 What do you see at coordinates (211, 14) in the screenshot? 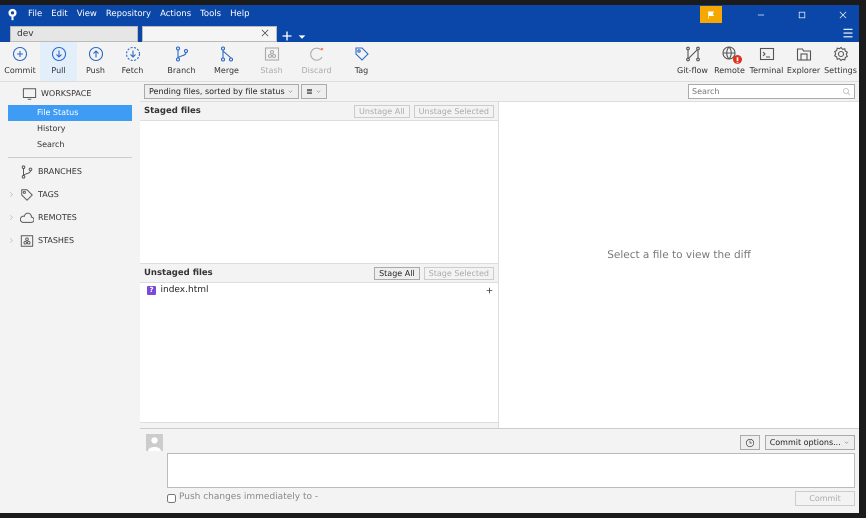
I see `menu-item: Tools` at bounding box center [211, 14].